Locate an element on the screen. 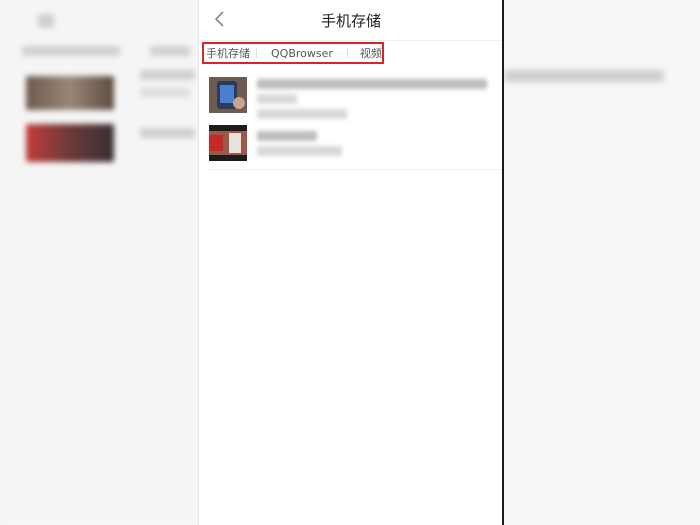  breadcrumb-item-video: 视频 is located at coordinates (371, 53).